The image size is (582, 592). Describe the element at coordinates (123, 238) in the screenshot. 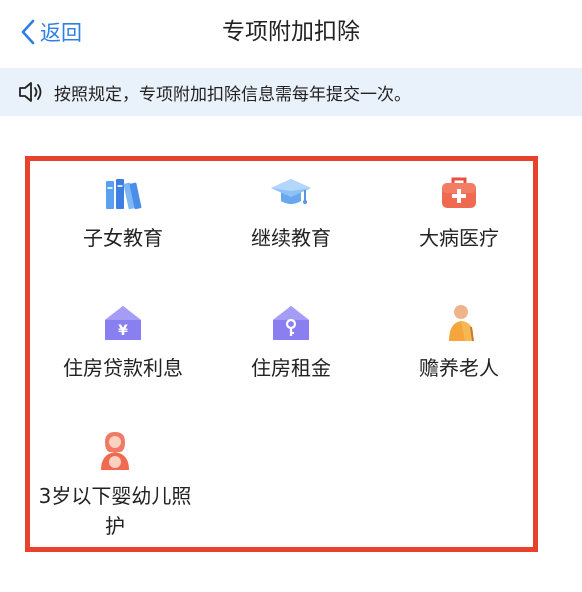

I see `item-label: 子女教育` at that location.